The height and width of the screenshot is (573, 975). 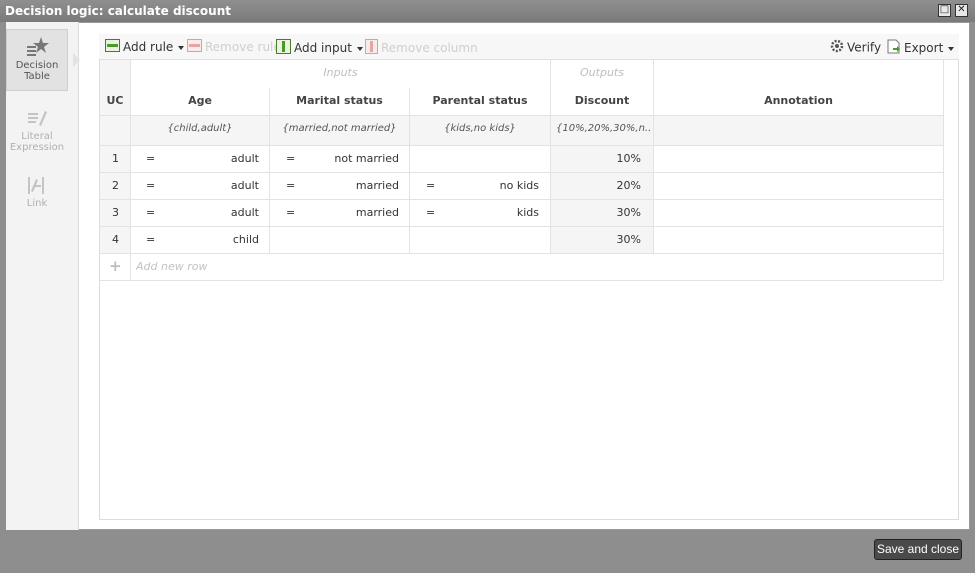 I want to click on remove-rule-button: Remove rule, so click(x=234, y=47).